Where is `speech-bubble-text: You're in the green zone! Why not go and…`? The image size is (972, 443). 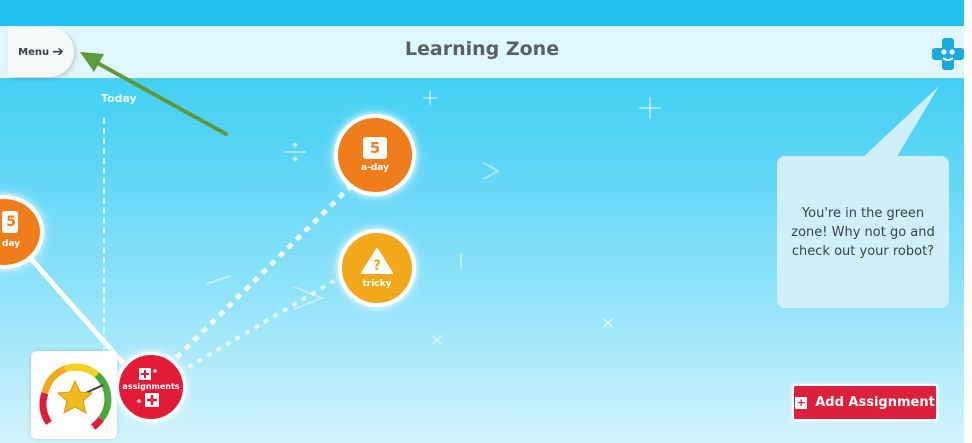
speech-bubble-text: You're in the green zone! Why not go and… is located at coordinates (863, 232).